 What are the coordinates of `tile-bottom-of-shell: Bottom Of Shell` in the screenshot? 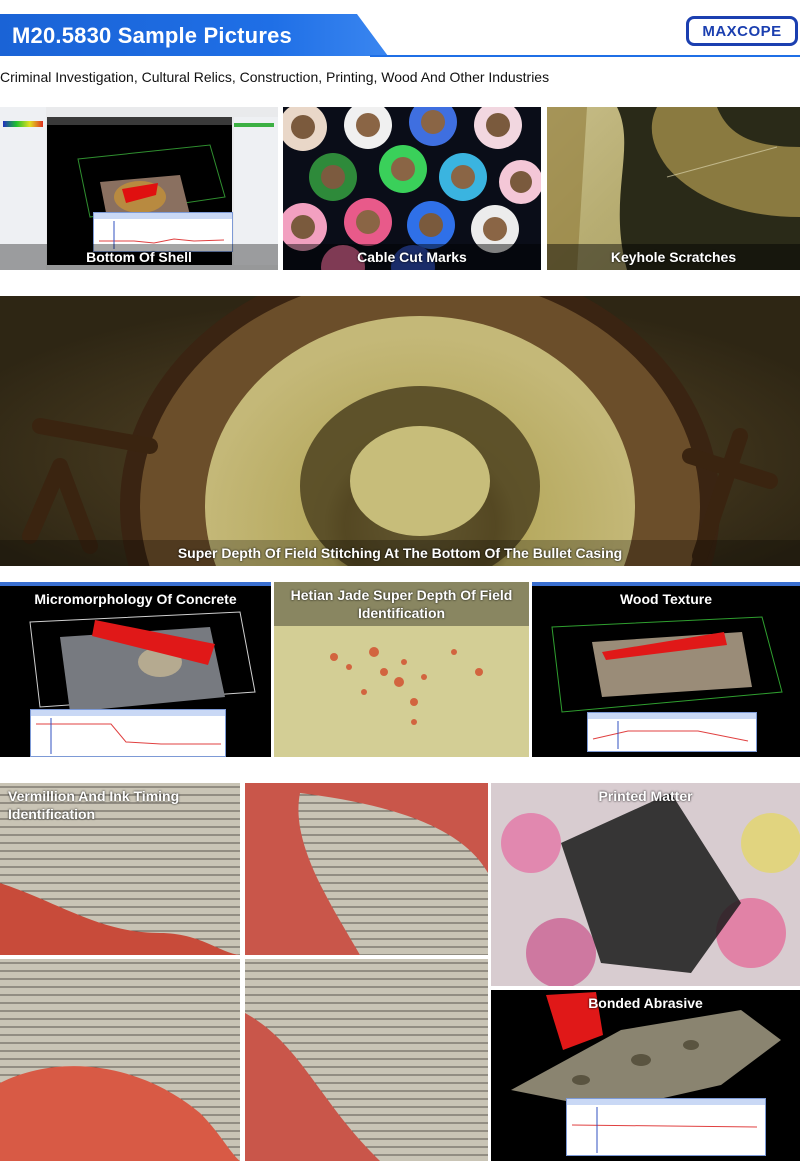 It's located at (139, 188).